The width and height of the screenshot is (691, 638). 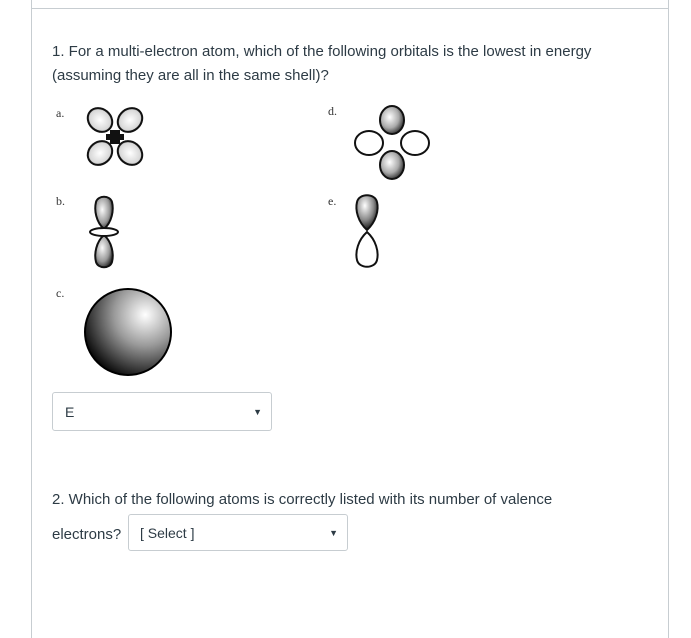 What do you see at coordinates (60, 113) in the screenshot?
I see `option-a-label: a.` at bounding box center [60, 113].